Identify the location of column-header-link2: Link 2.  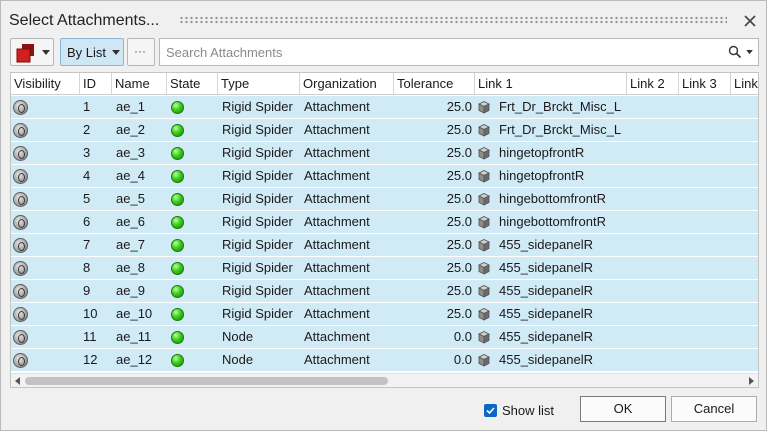
(653, 84).